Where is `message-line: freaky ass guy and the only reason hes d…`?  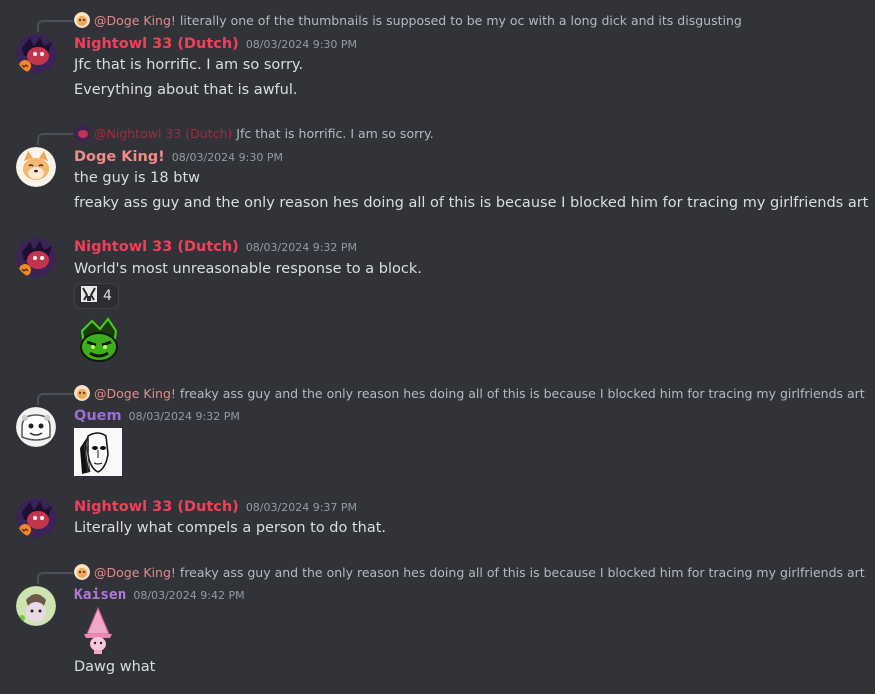 message-line: freaky ass guy and the only reason hes d… is located at coordinates (471, 203).